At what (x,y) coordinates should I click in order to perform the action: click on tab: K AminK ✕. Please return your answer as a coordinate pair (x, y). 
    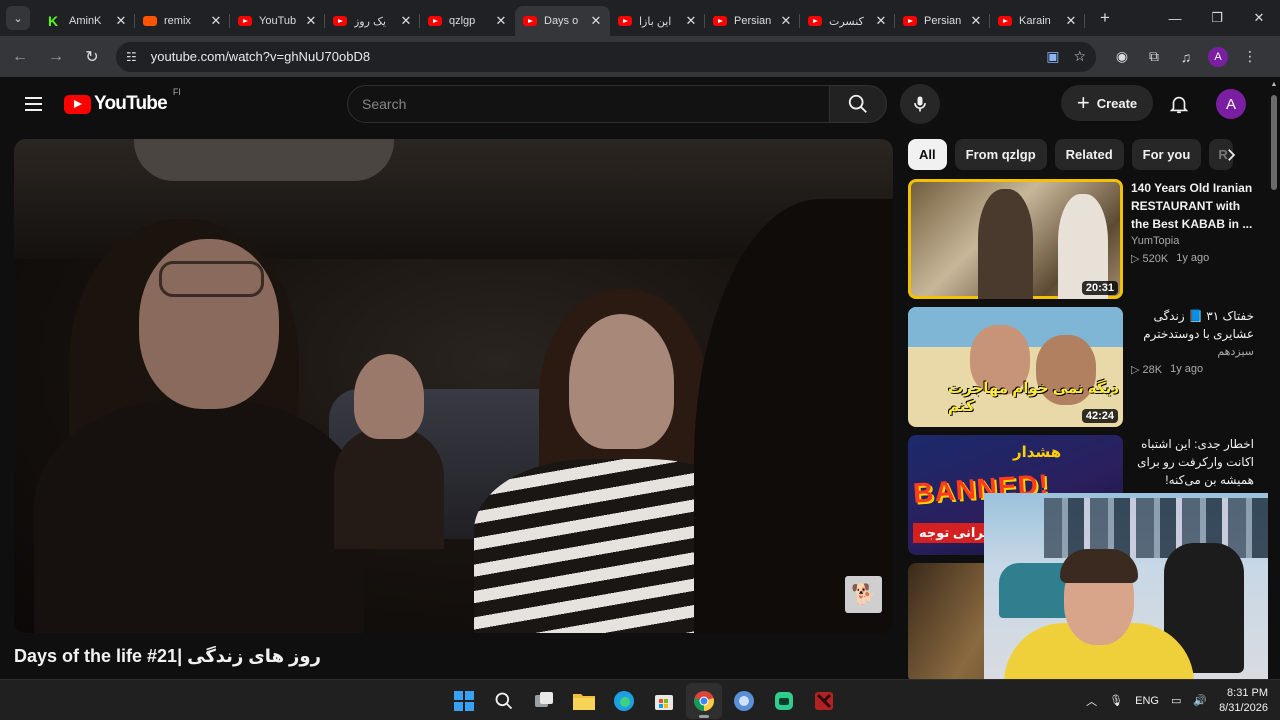
    Looking at the image, I should click on (87, 21).